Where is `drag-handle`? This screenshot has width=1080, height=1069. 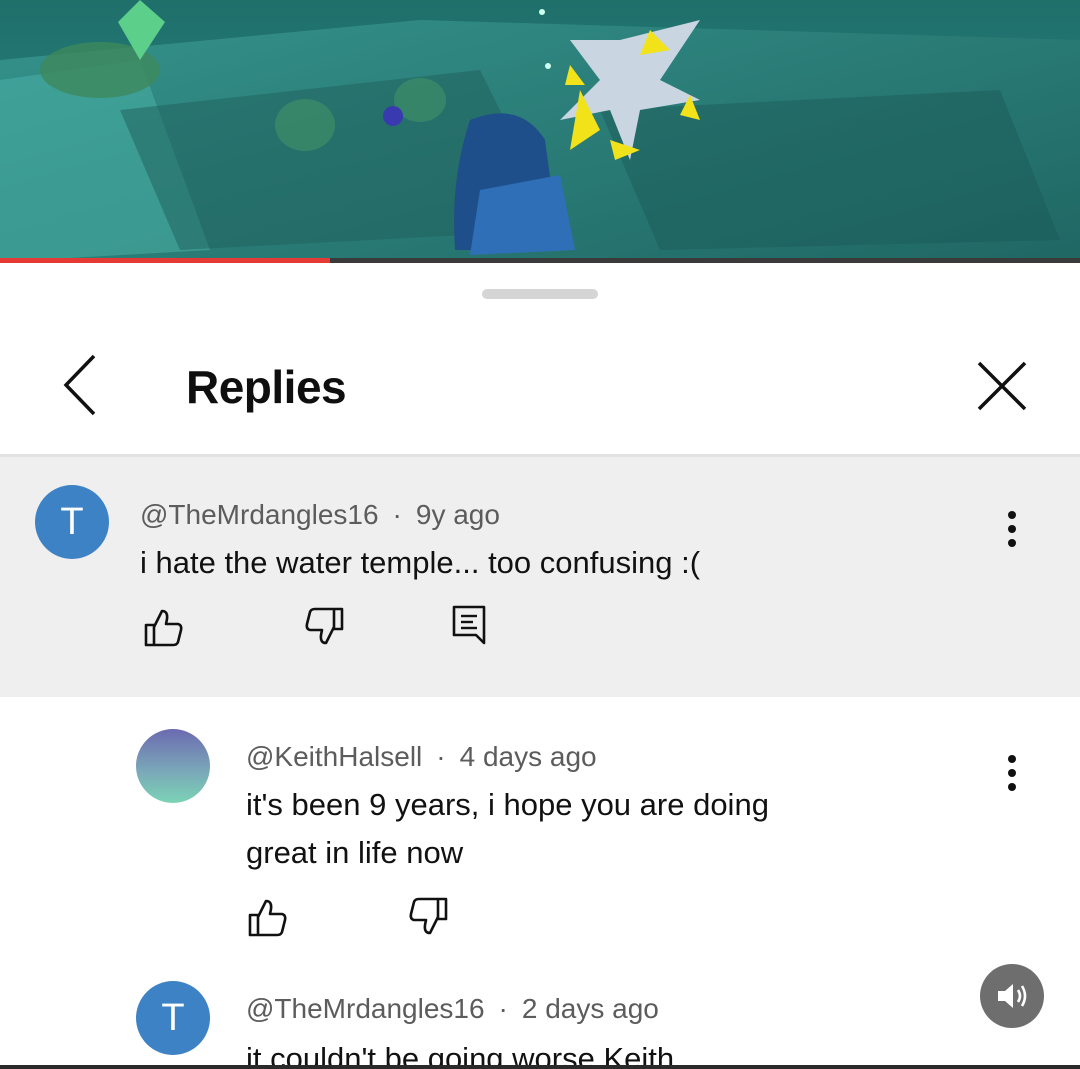
drag-handle is located at coordinates (540, 294).